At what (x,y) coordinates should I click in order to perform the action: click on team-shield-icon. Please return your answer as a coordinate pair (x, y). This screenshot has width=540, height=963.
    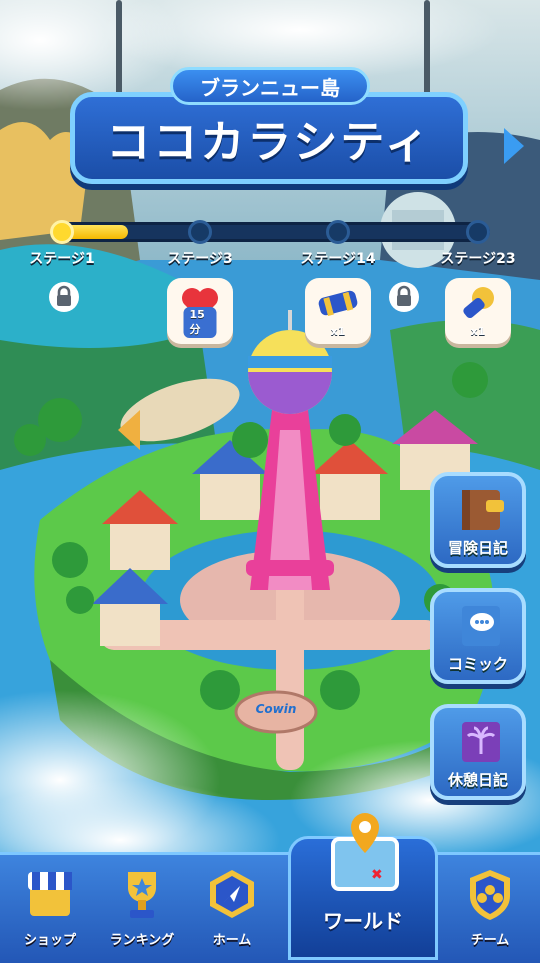
    Looking at the image, I should click on (490, 895).